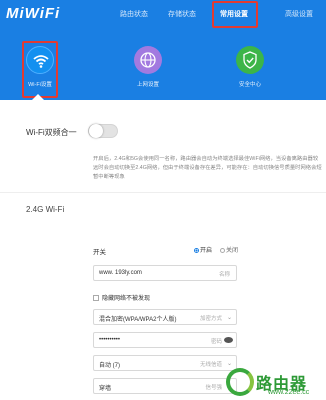  Describe the element at coordinates (110, 340) in the screenshot. I see `password-value: ••••••••••` at that location.